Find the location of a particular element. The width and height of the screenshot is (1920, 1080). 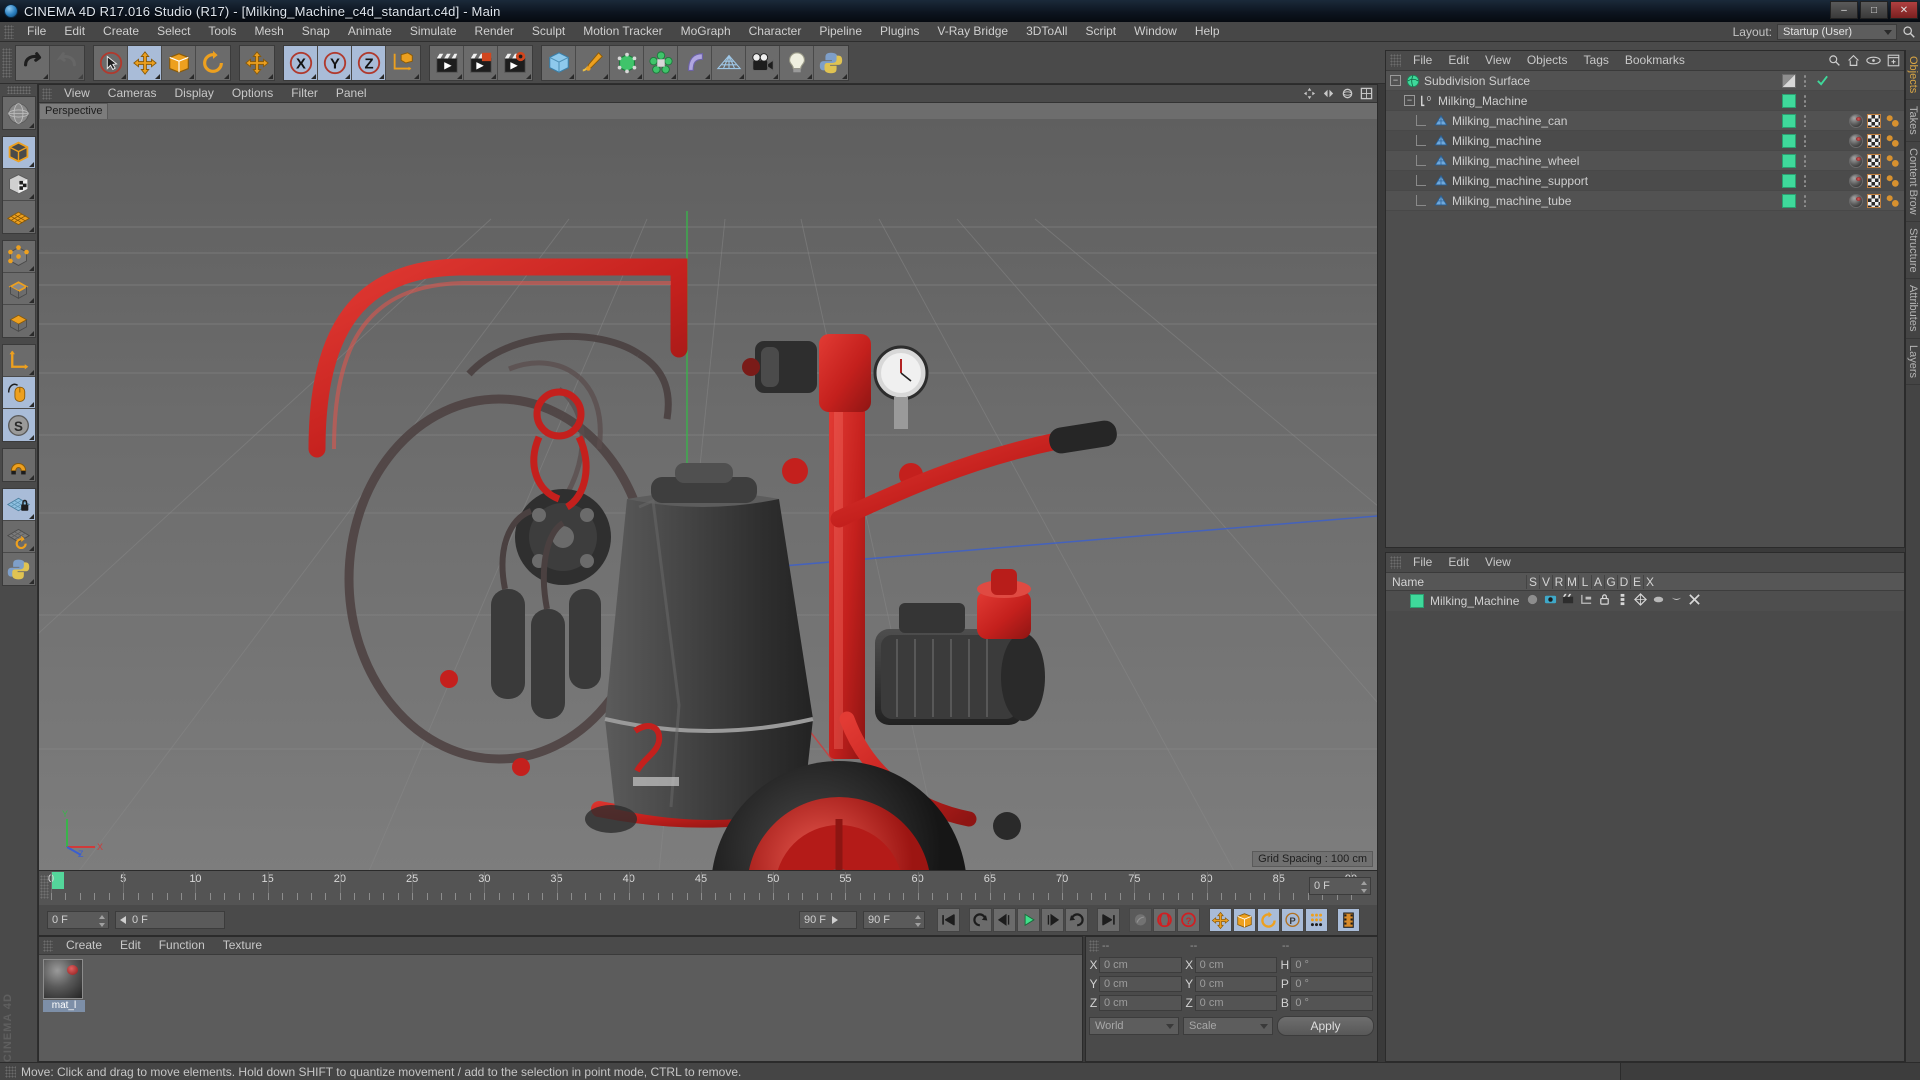

timeline-ruler: 051015202530354045505560657075808590 is located at coordinates (708, 888).